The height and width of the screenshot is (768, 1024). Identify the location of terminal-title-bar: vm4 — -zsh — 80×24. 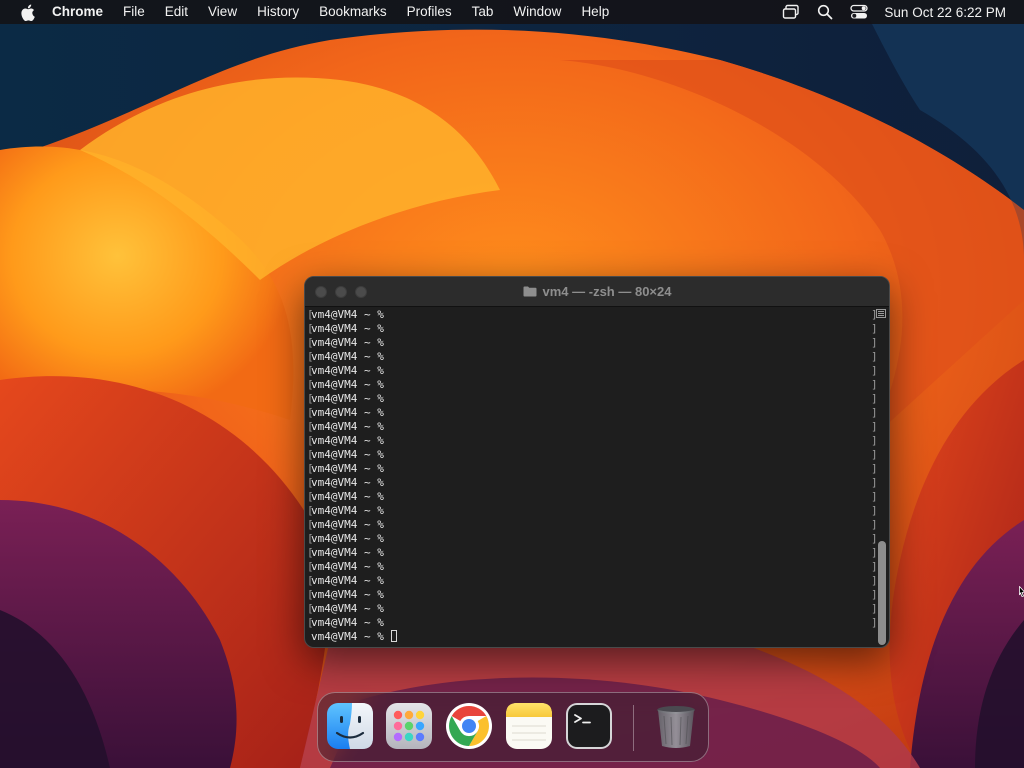
(597, 292).